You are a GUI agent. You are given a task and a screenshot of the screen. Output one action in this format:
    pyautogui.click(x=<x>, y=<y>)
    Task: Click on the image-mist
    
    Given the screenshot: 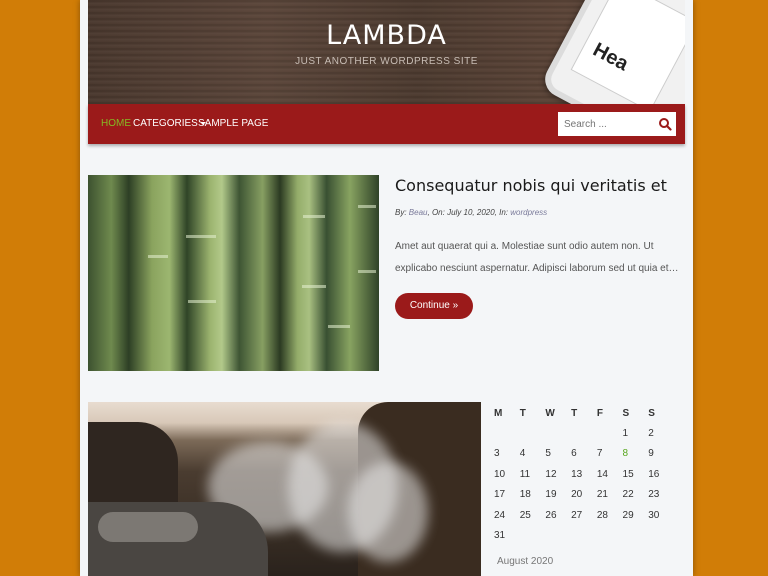 What is the action you would take?
    pyautogui.click(x=388, y=512)
    